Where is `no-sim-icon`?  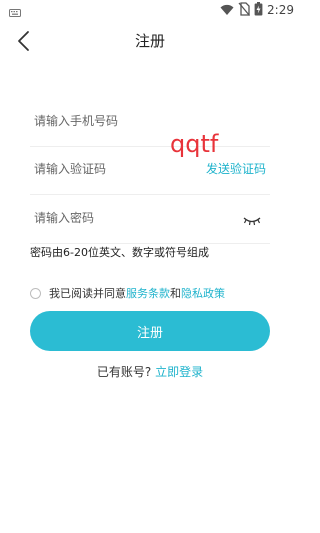 no-sim-icon is located at coordinates (244, 10).